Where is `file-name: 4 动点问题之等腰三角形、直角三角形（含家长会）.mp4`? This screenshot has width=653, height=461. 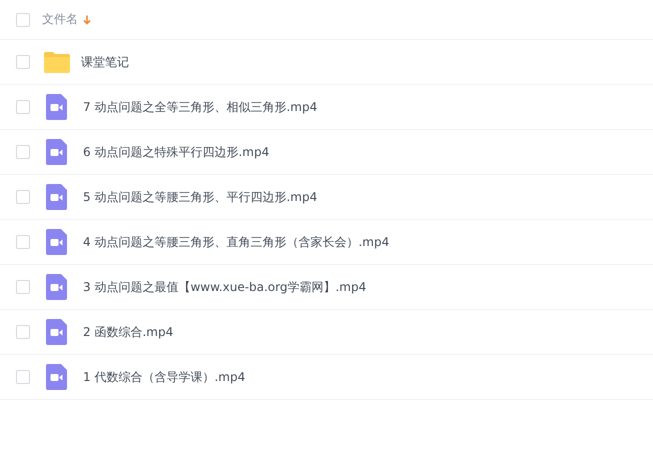
file-name: 4 动点问题之等腰三角形、直角三角形（含家长会）.mp4 is located at coordinates (236, 242).